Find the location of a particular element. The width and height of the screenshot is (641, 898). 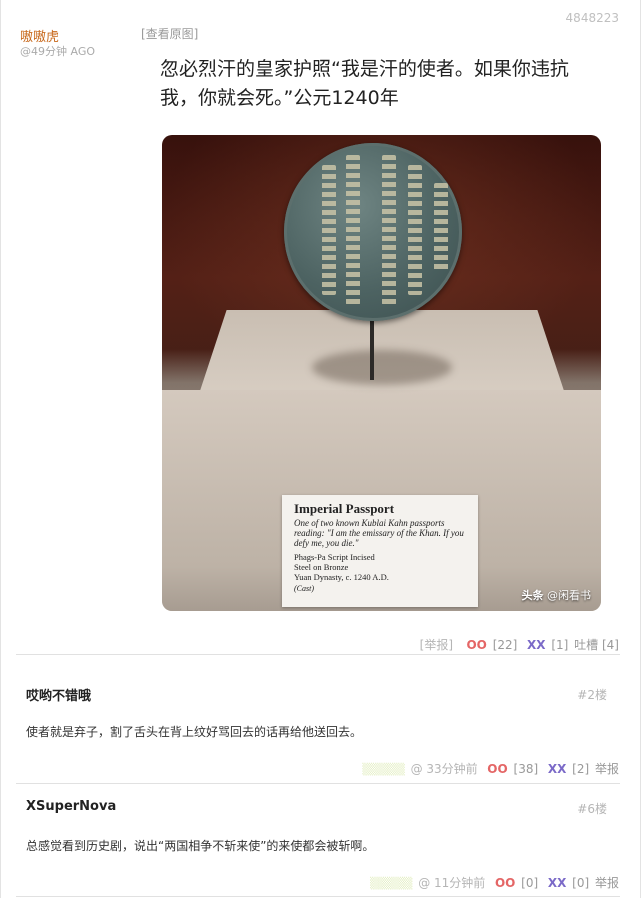

passport-disc is located at coordinates (373, 232).